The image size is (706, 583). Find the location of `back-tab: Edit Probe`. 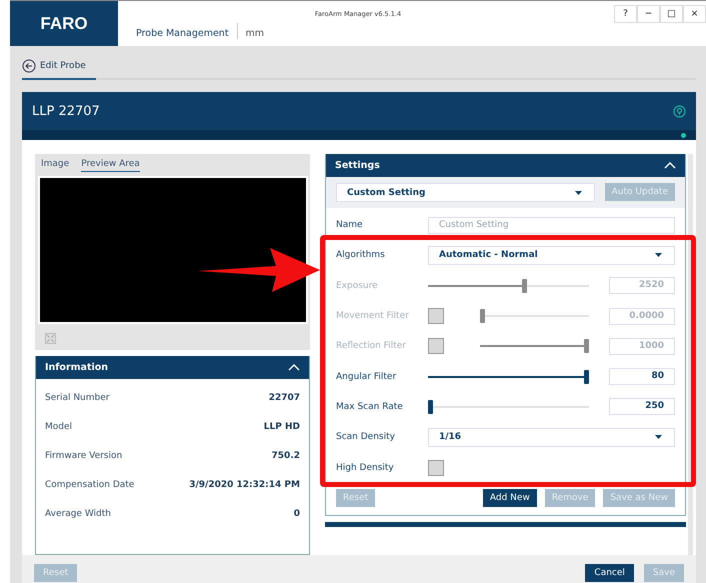

back-tab: Edit Probe is located at coordinates (59, 69).